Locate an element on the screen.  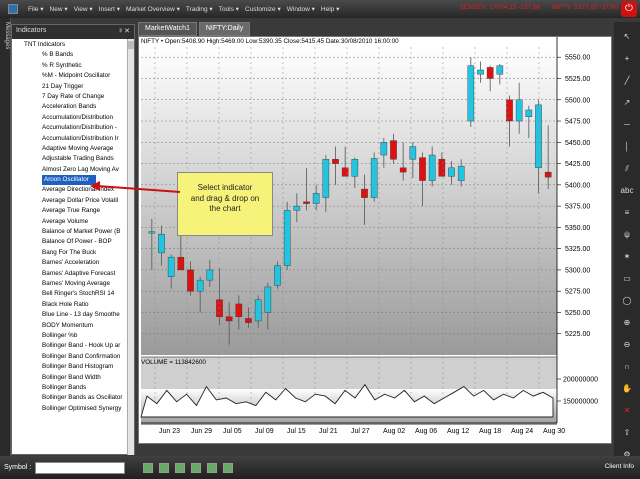
indicator-item: Bollinger Optimised Synergy is located at coordinates (74, 409).